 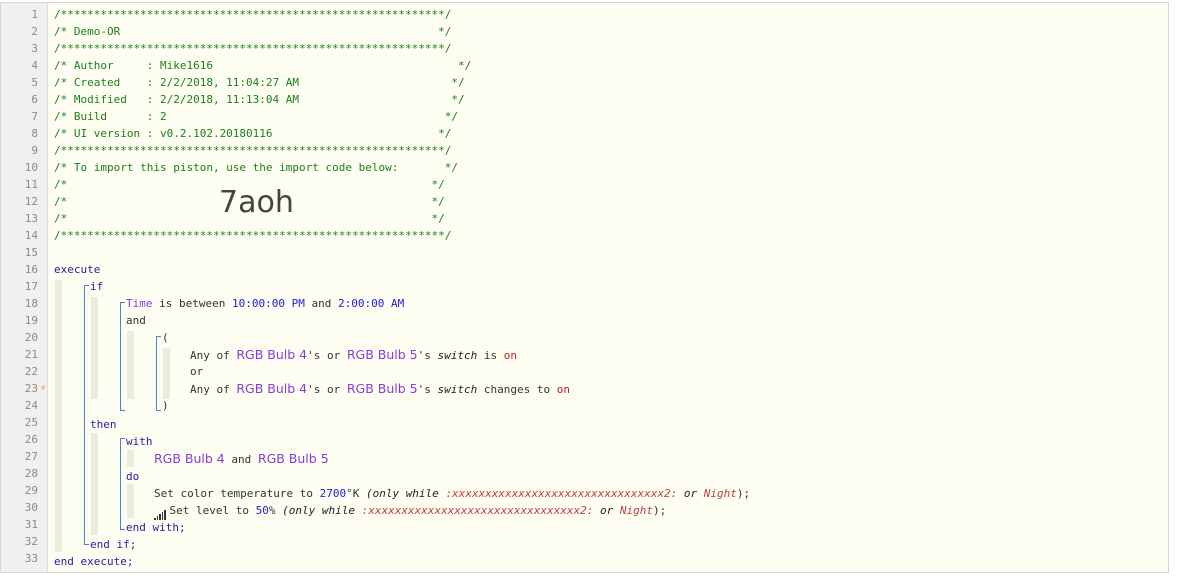 What do you see at coordinates (31, 473) in the screenshot?
I see `line-number: 28` at bounding box center [31, 473].